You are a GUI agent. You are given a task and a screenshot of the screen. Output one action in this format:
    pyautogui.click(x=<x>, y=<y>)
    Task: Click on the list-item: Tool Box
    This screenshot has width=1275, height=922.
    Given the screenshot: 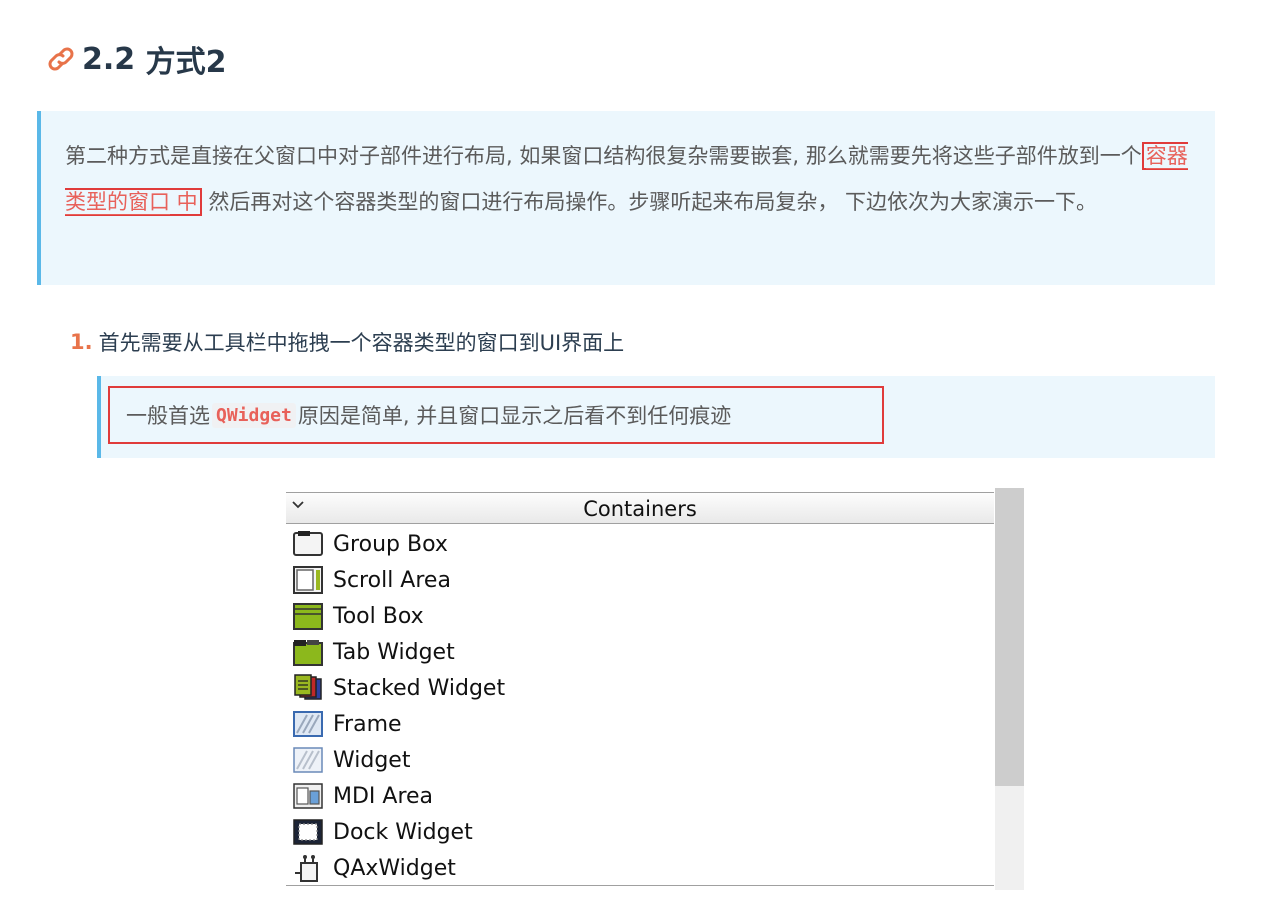 What is the action you would take?
    pyautogui.click(x=640, y=616)
    